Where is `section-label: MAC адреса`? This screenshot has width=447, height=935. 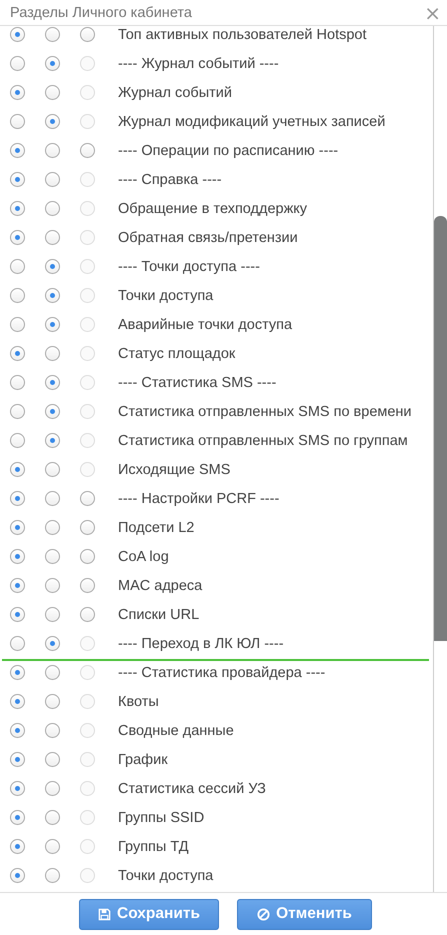 section-label: MAC адреса is located at coordinates (160, 586).